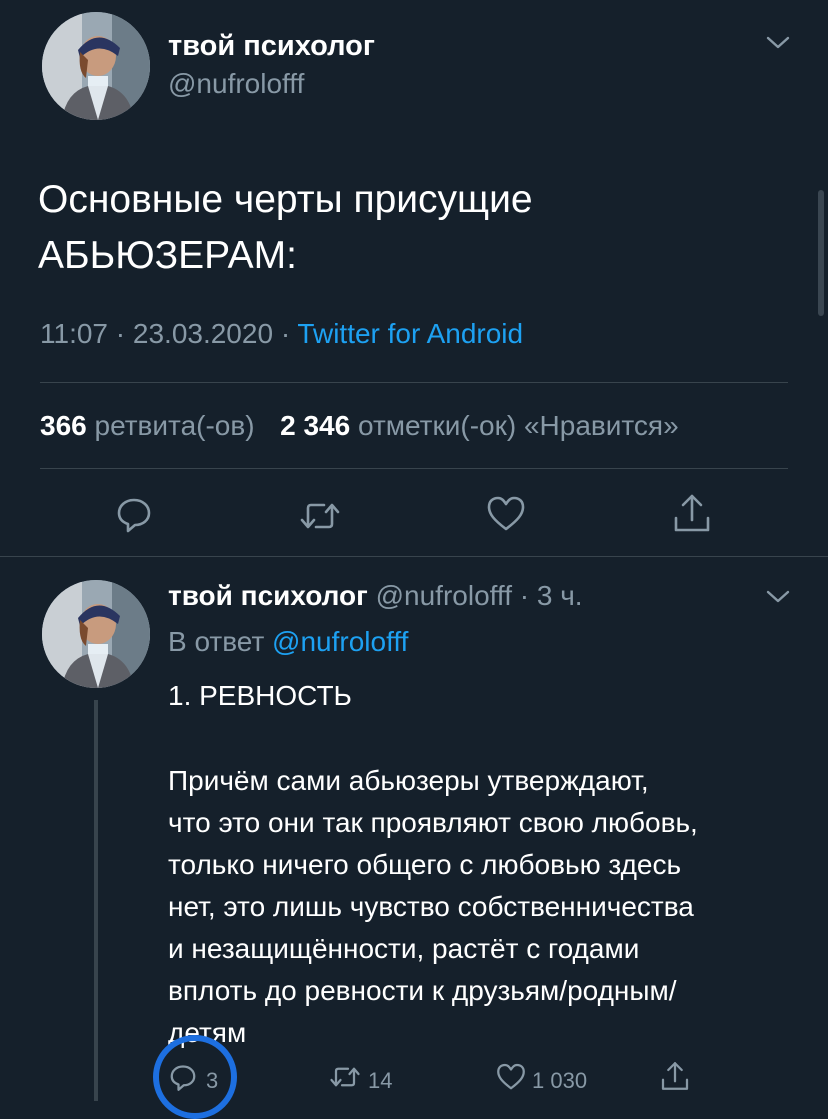 The width and height of the screenshot is (828, 1119). I want to click on retweet-count: 14, so click(380, 1080).